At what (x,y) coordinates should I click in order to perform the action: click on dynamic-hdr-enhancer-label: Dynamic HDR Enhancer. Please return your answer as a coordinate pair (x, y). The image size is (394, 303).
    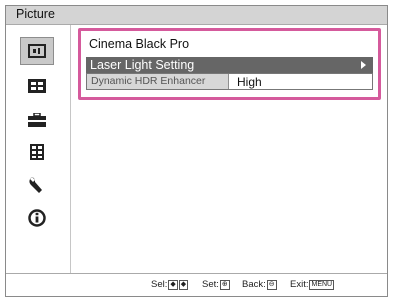
    Looking at the image, I should click on (158, 81).